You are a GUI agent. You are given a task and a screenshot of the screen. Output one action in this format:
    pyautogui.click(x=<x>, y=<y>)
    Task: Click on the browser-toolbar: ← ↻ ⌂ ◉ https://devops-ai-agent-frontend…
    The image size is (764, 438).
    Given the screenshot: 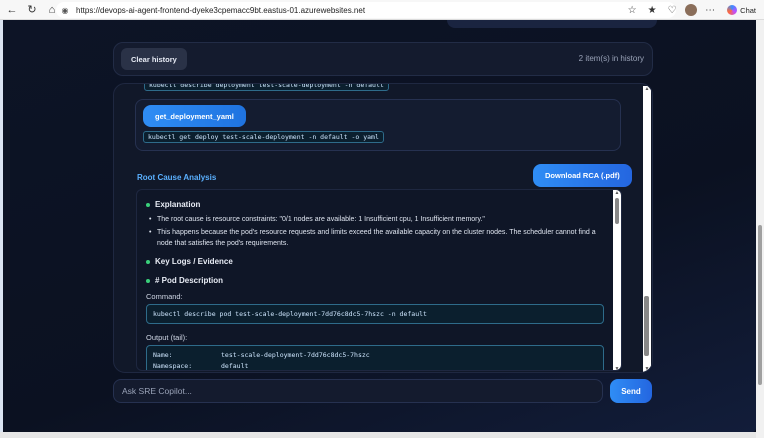 What is the action you would take?
    pyautogui.click(x=382, y=10)
    